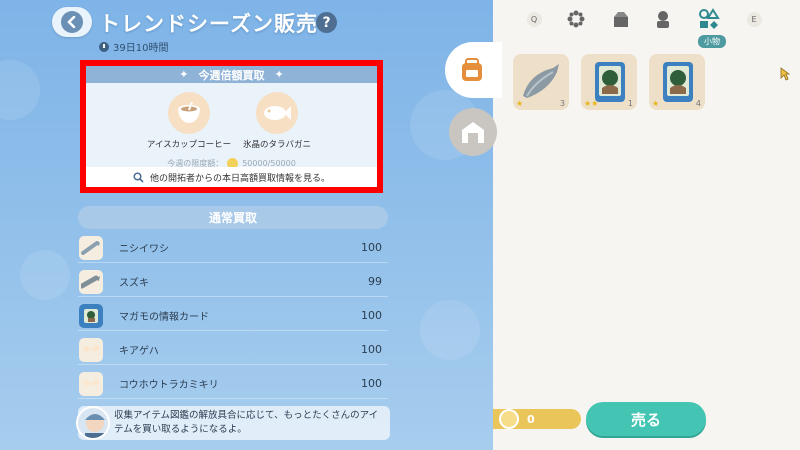 The image size is (800, 450). Describe the element at coordinates (139, 351) in the screenshot. I see `item-name: キアゲハ` at that location.